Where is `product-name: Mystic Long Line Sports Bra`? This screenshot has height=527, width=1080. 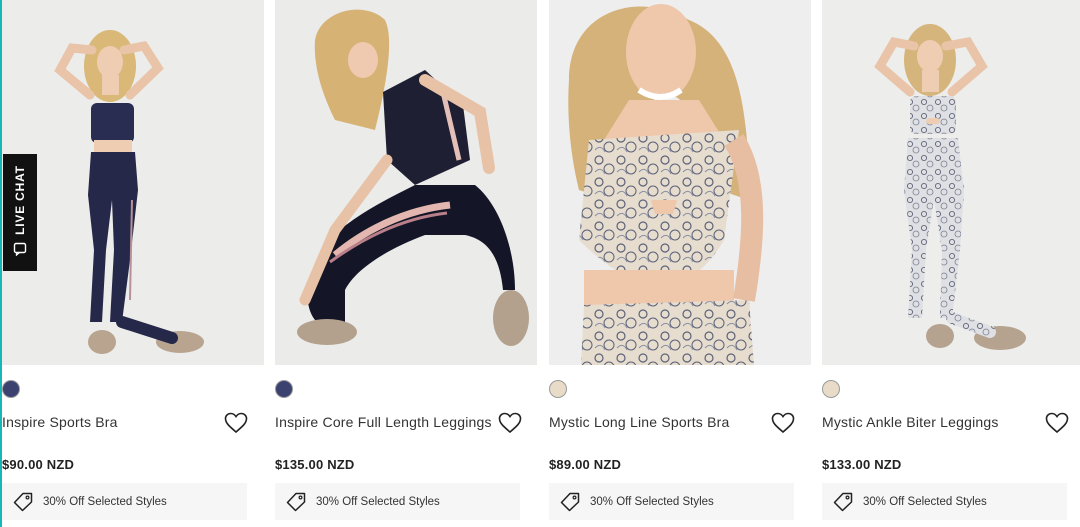
product-name: Mystic Long Line Sports Bra is located at coordinates (639, 422).